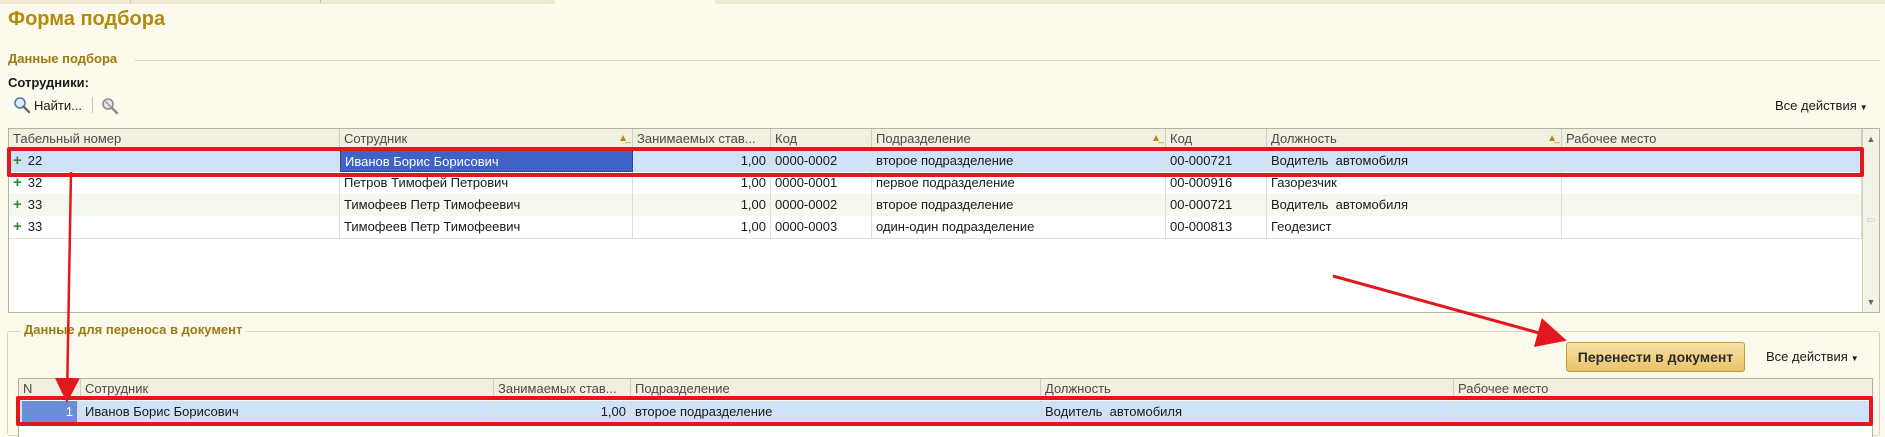 The height and width of the screenshot is (437, 1885). What do you see at coordinates (1449, 311) in the screenshot?
I see `arrow-to-button-icon` at bounding box center [1449, 311].